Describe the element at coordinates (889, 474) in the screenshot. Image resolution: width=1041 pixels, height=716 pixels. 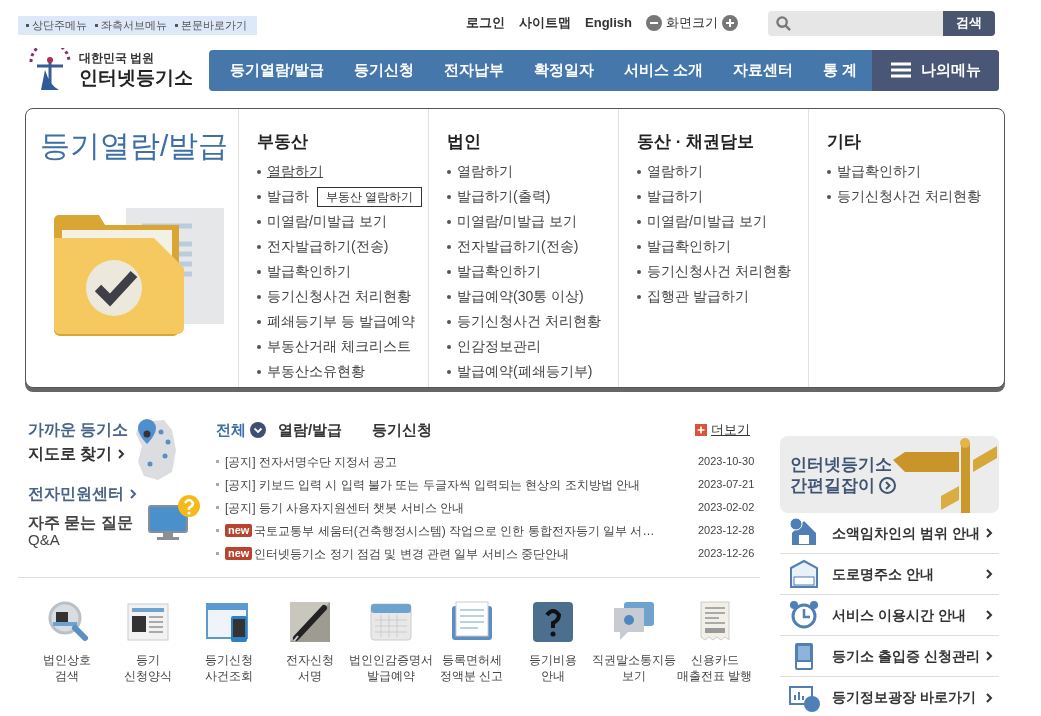
I see `guide-banner: 인터넷등기소 간편길잡이` at that location.